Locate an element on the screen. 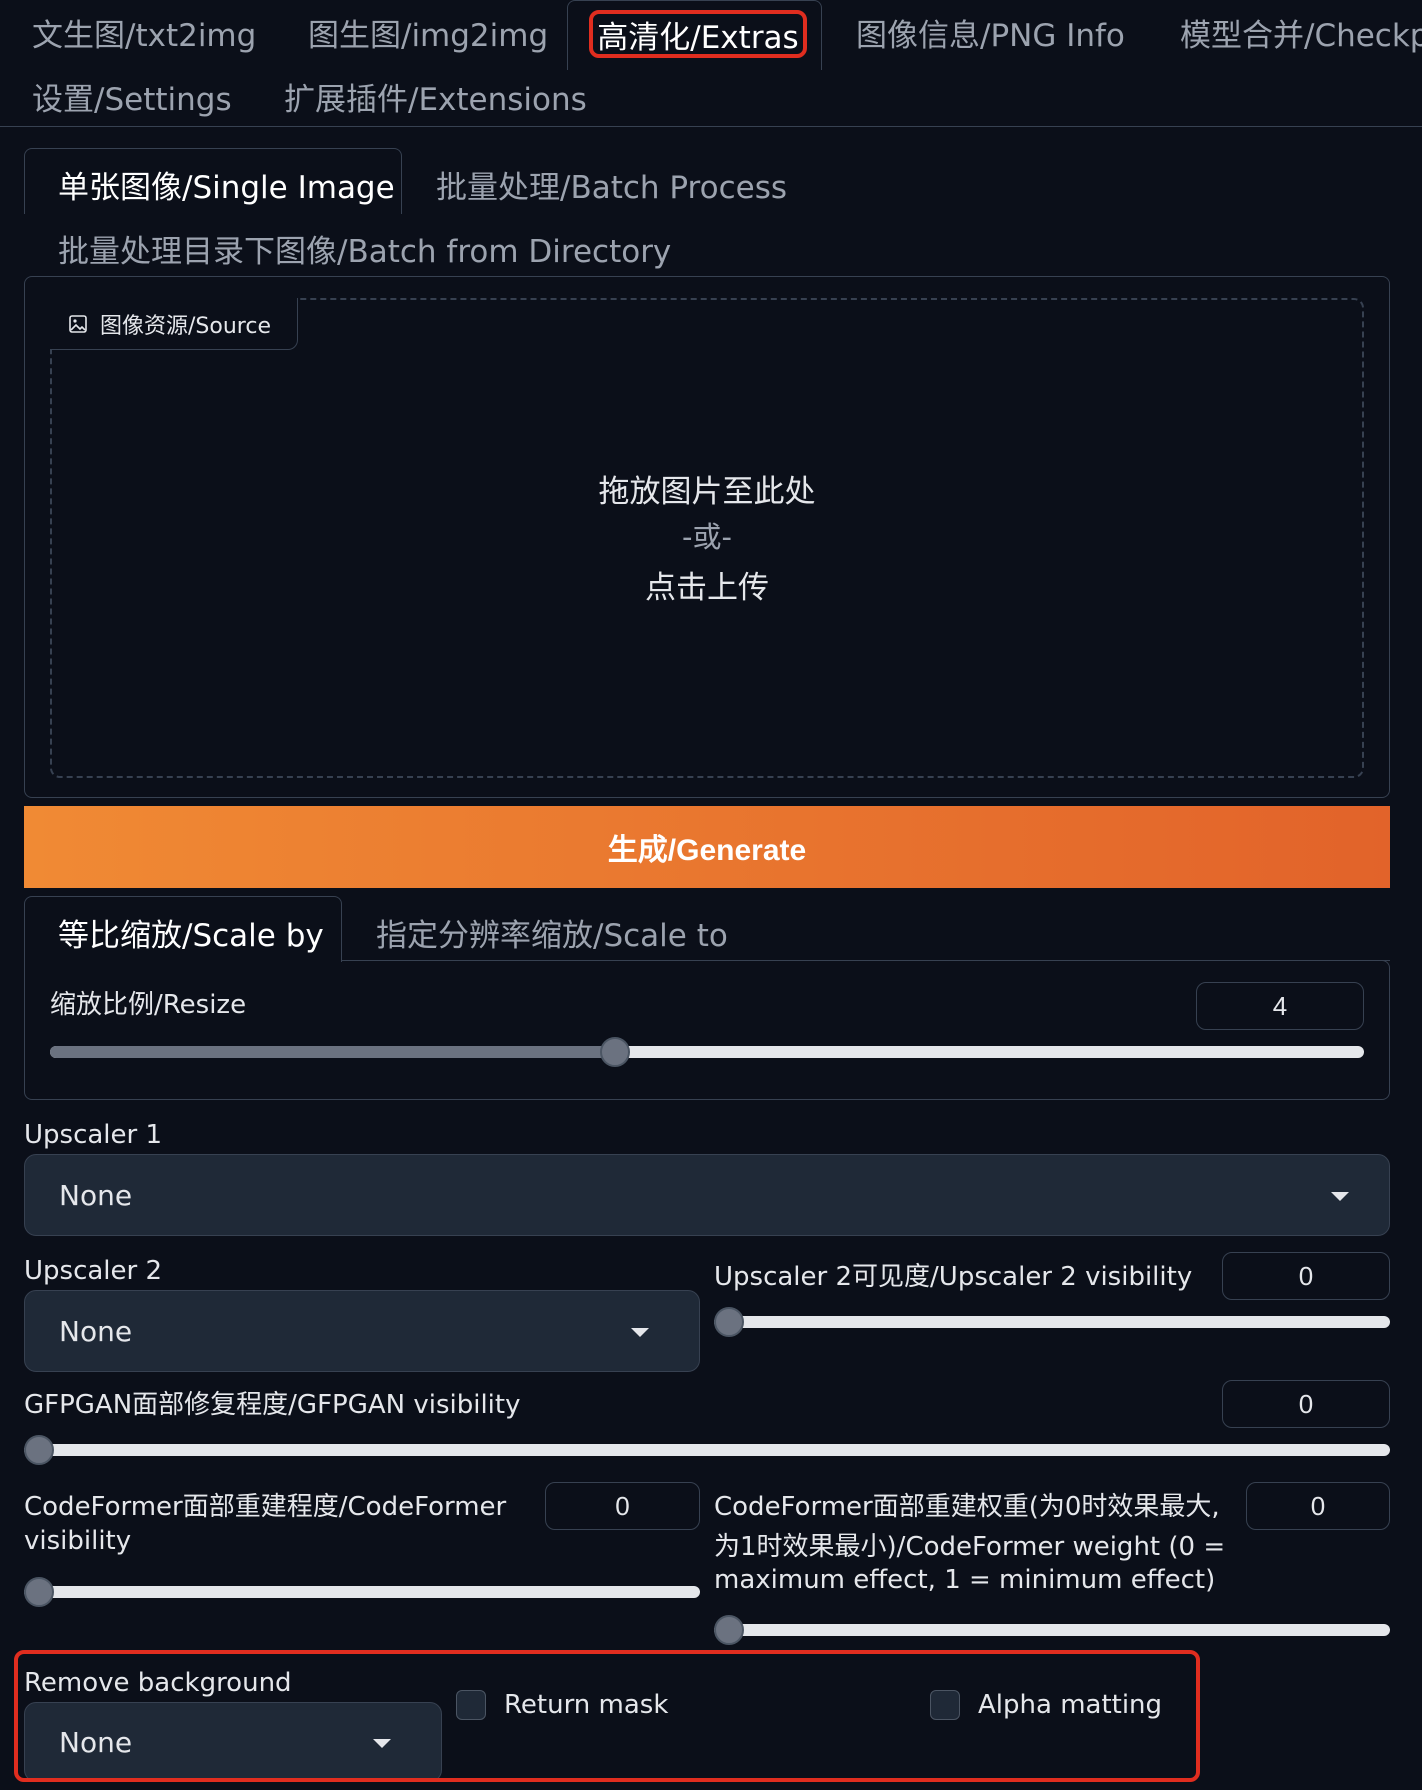 The image size is (1422, 1790). codeformer-visibility-input is located at coordinates (622, 1506).